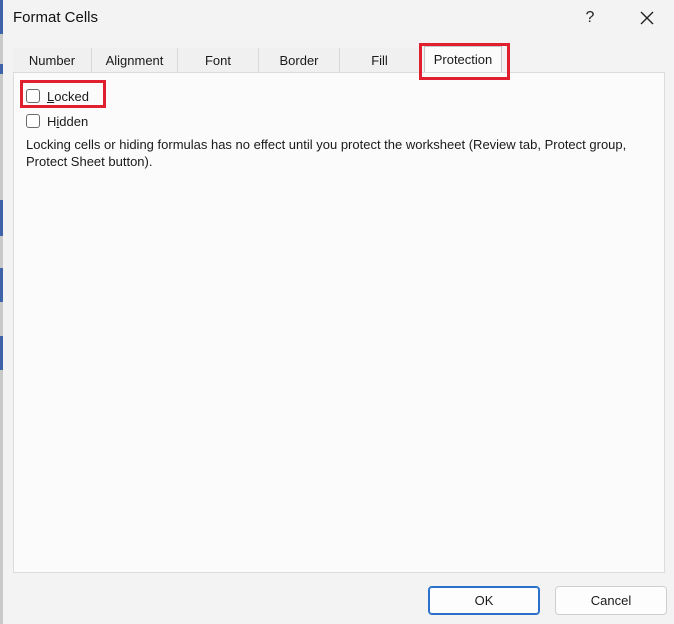  I want to click on locked-checkbox: Locked, so click(57, 96).